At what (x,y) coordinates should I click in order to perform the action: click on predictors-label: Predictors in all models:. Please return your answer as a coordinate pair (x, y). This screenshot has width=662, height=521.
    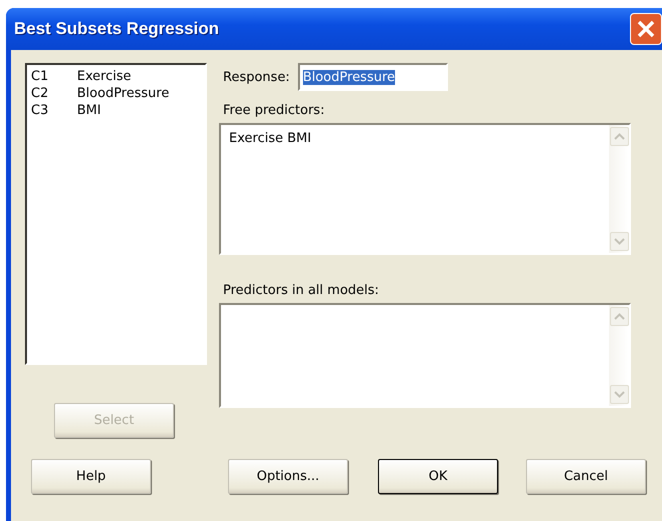
    Looking at the image, I should click on (301, 290).